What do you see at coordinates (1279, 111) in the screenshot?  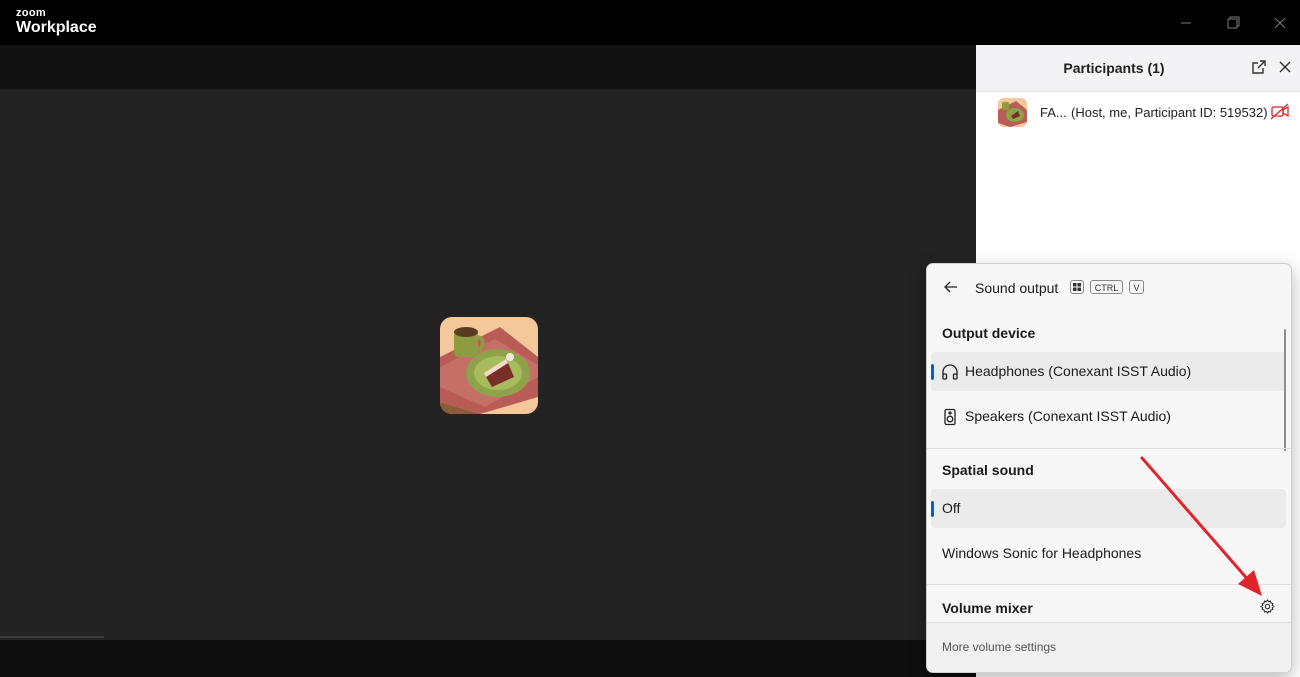 I see `video-off-icon` at bounding box center [1279, 111].